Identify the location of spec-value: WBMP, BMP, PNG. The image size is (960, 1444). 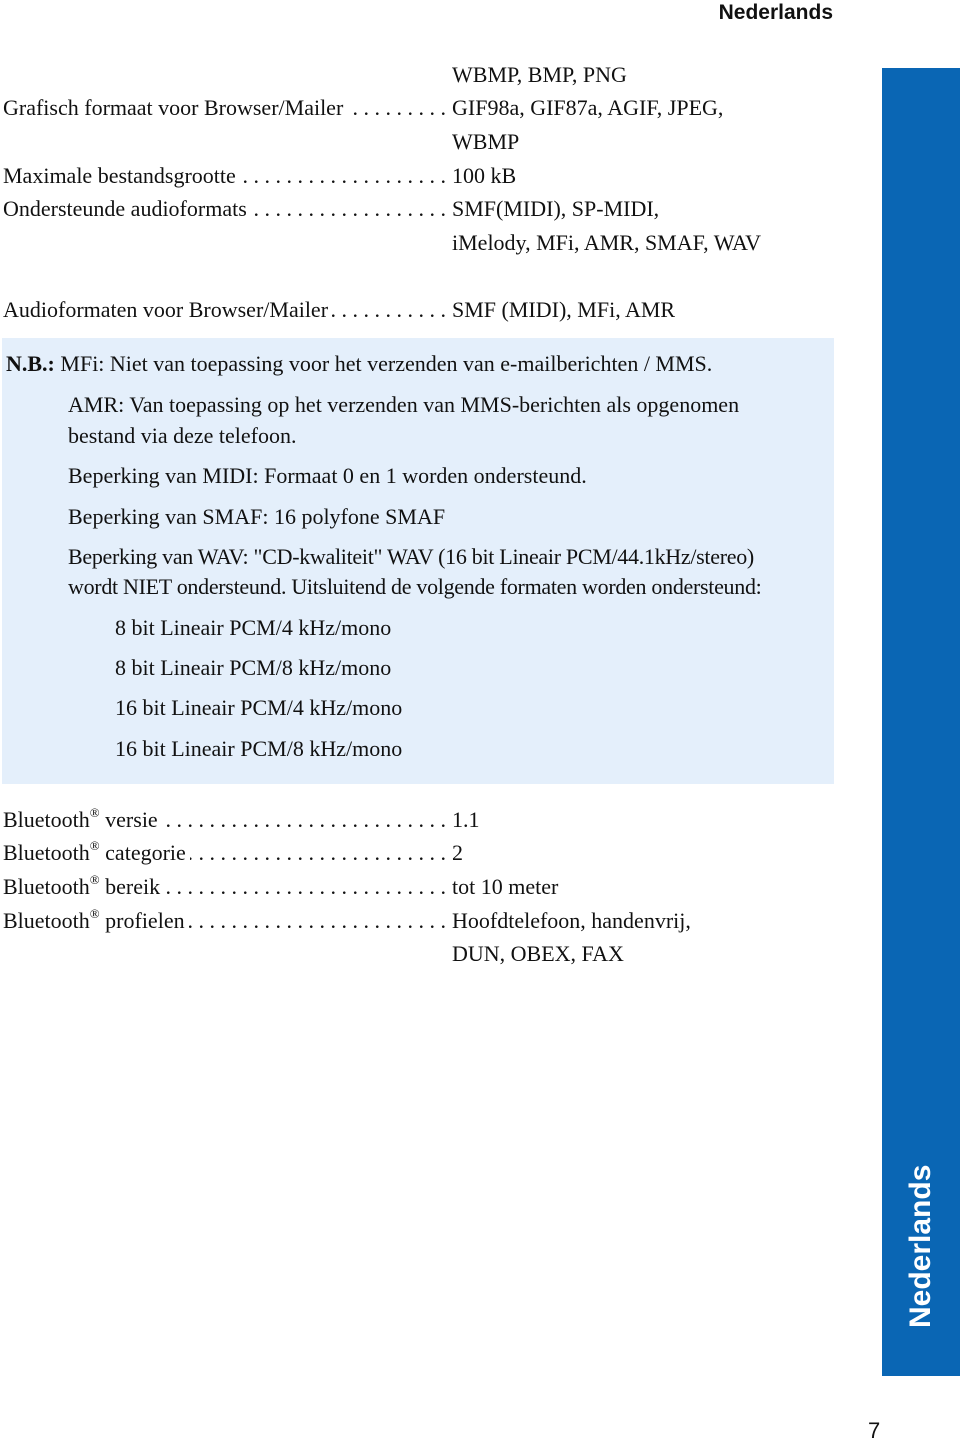
(539, 74).